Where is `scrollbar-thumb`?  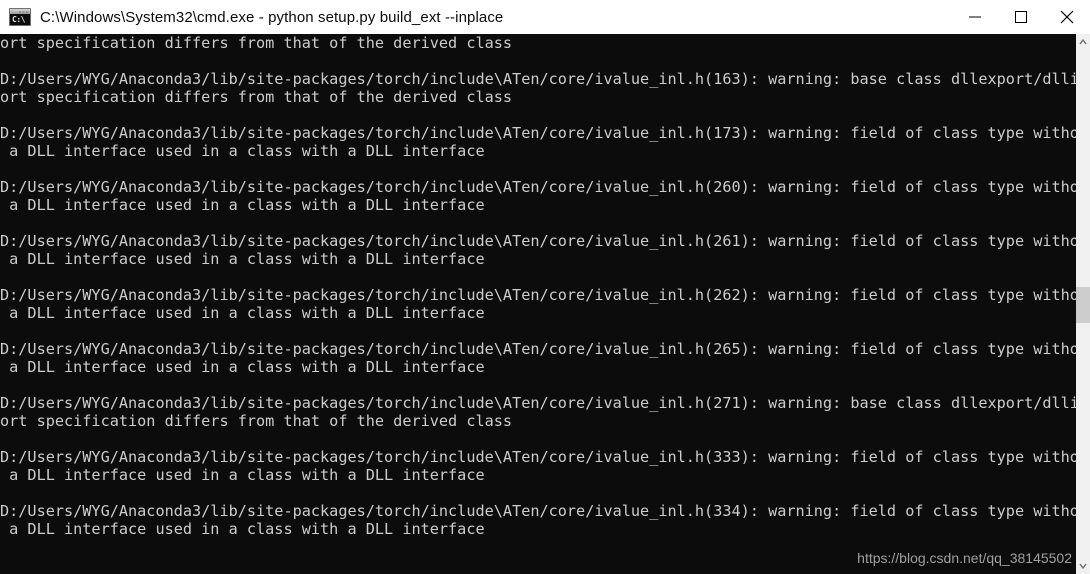 scrollbar-thumb is located at coordinates (1083, 305).